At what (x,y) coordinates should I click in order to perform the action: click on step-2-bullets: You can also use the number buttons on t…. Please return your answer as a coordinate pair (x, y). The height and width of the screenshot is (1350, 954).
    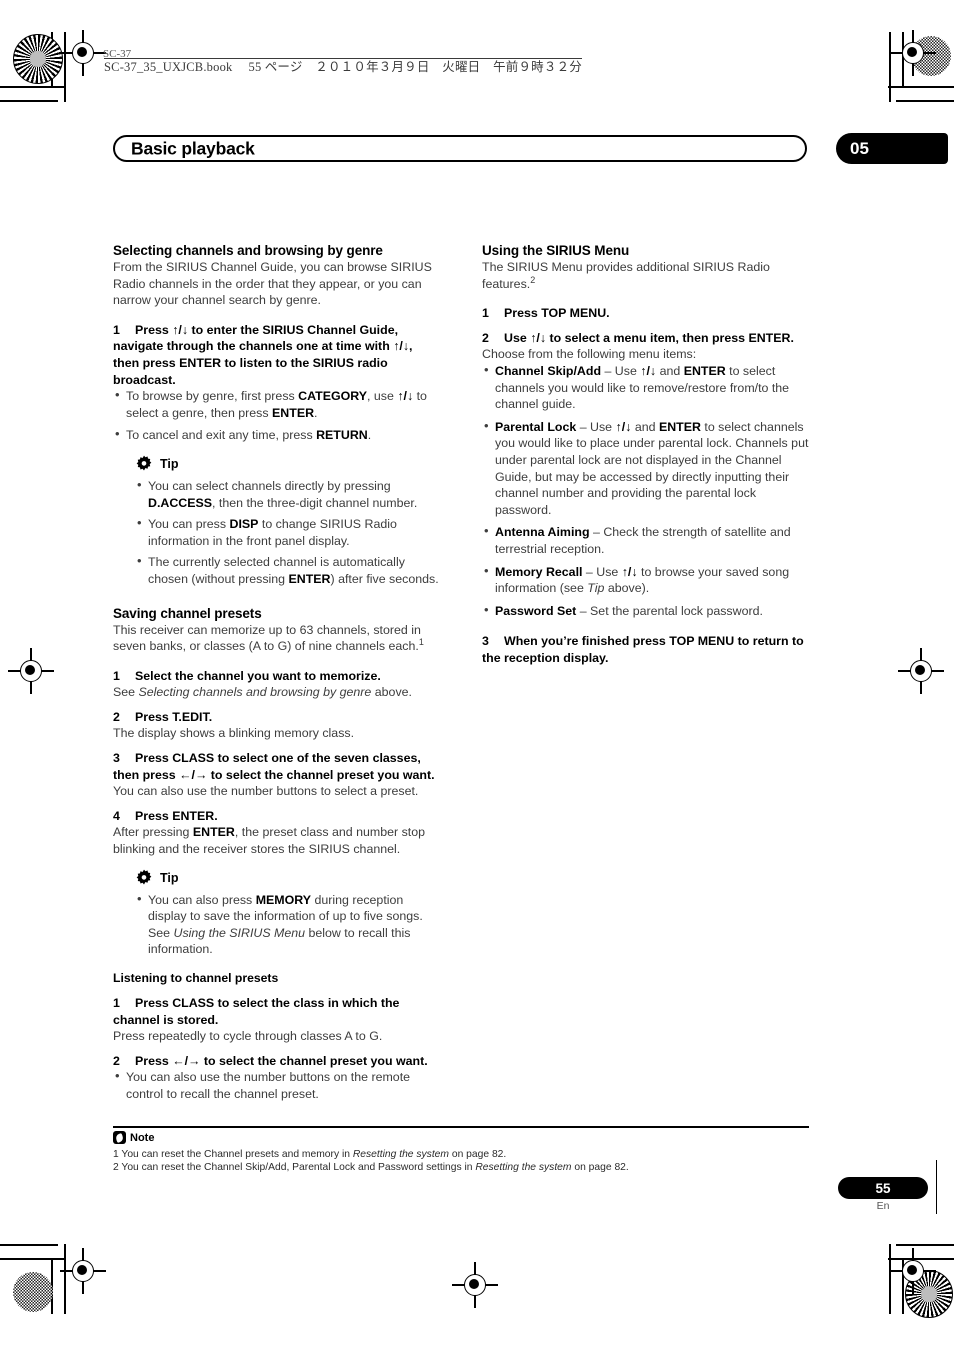
    Looking at the image, I should click on (276, 1085).